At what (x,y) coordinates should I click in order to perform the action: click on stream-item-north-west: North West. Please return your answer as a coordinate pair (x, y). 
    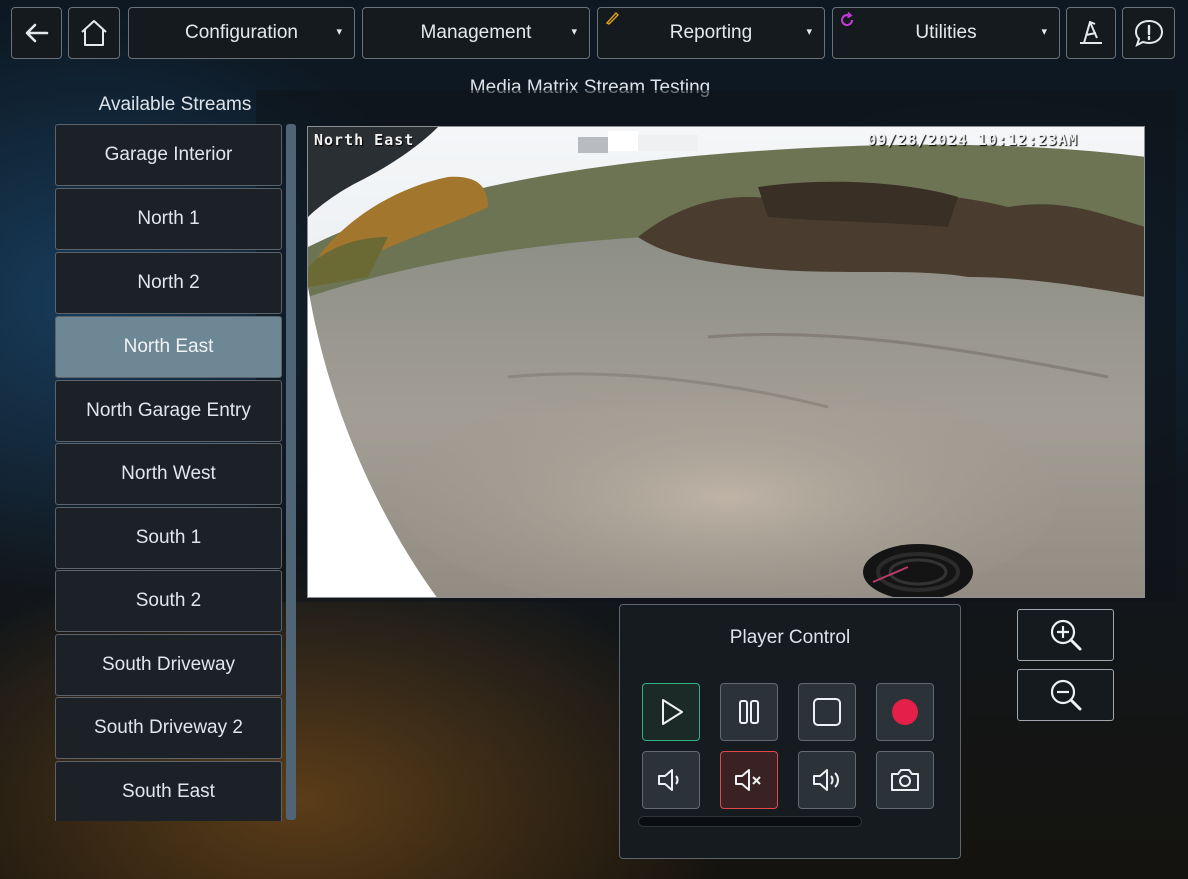
    Looking at the image, I should click on (168, 474).